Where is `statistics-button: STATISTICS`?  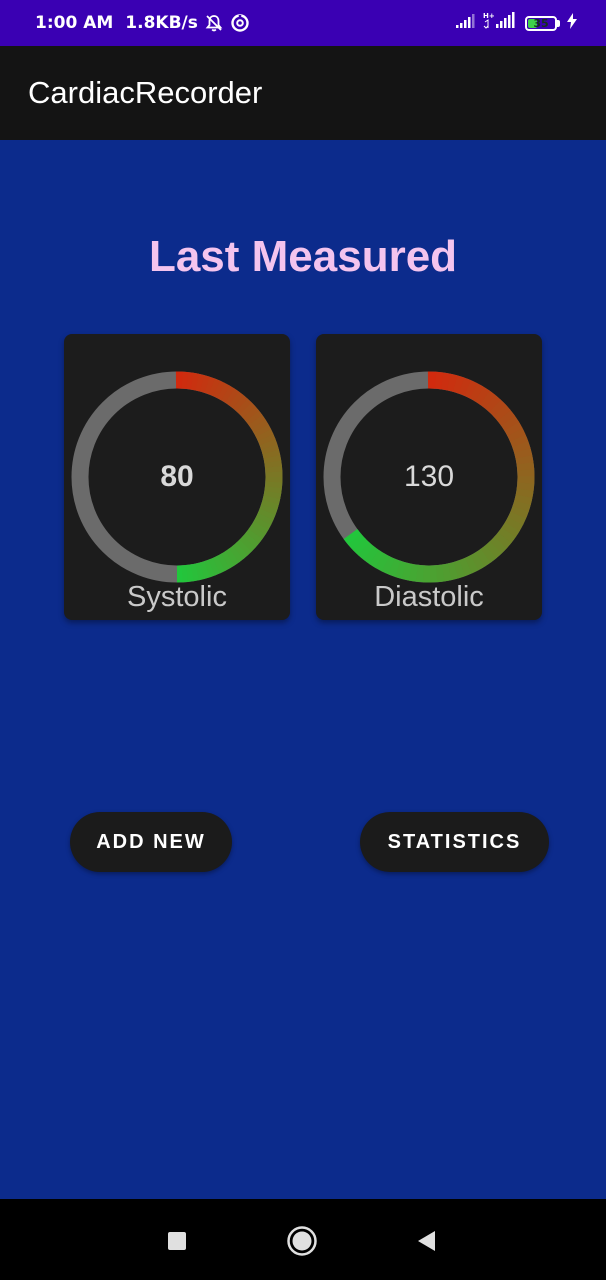 statistics-button: STATISTICS is located at coordinates (454, 842).